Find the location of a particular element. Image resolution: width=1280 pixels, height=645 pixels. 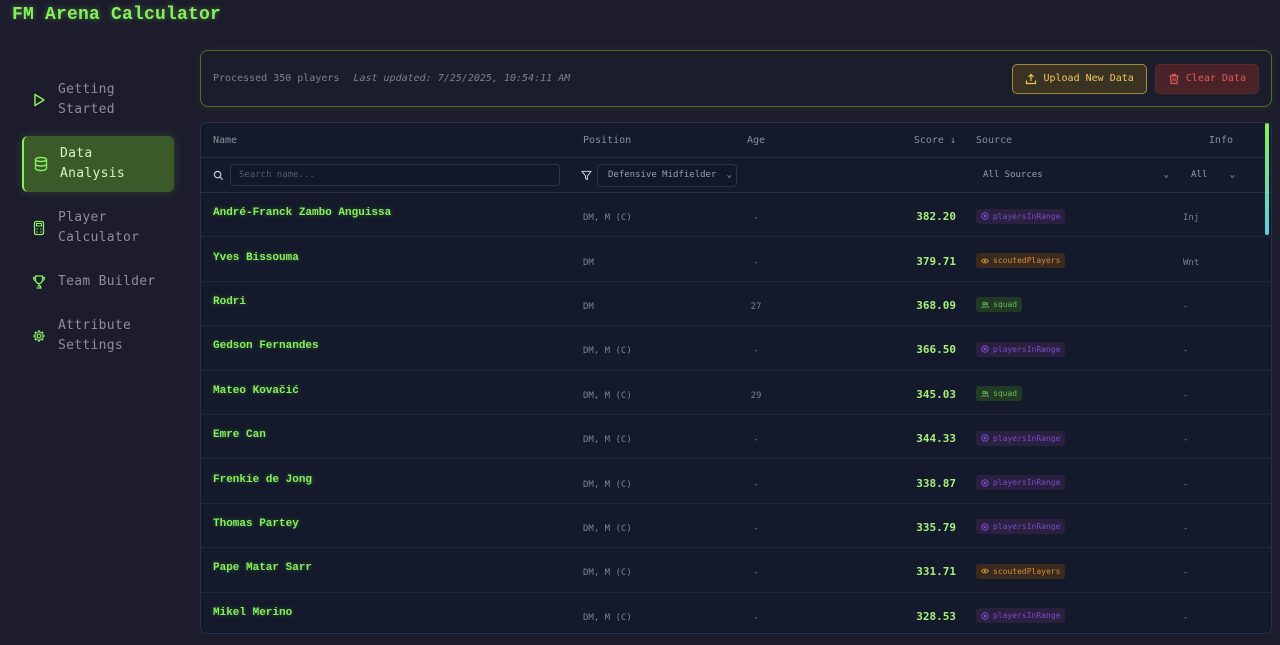

upload-icon is located at coordinates (1031, 79).